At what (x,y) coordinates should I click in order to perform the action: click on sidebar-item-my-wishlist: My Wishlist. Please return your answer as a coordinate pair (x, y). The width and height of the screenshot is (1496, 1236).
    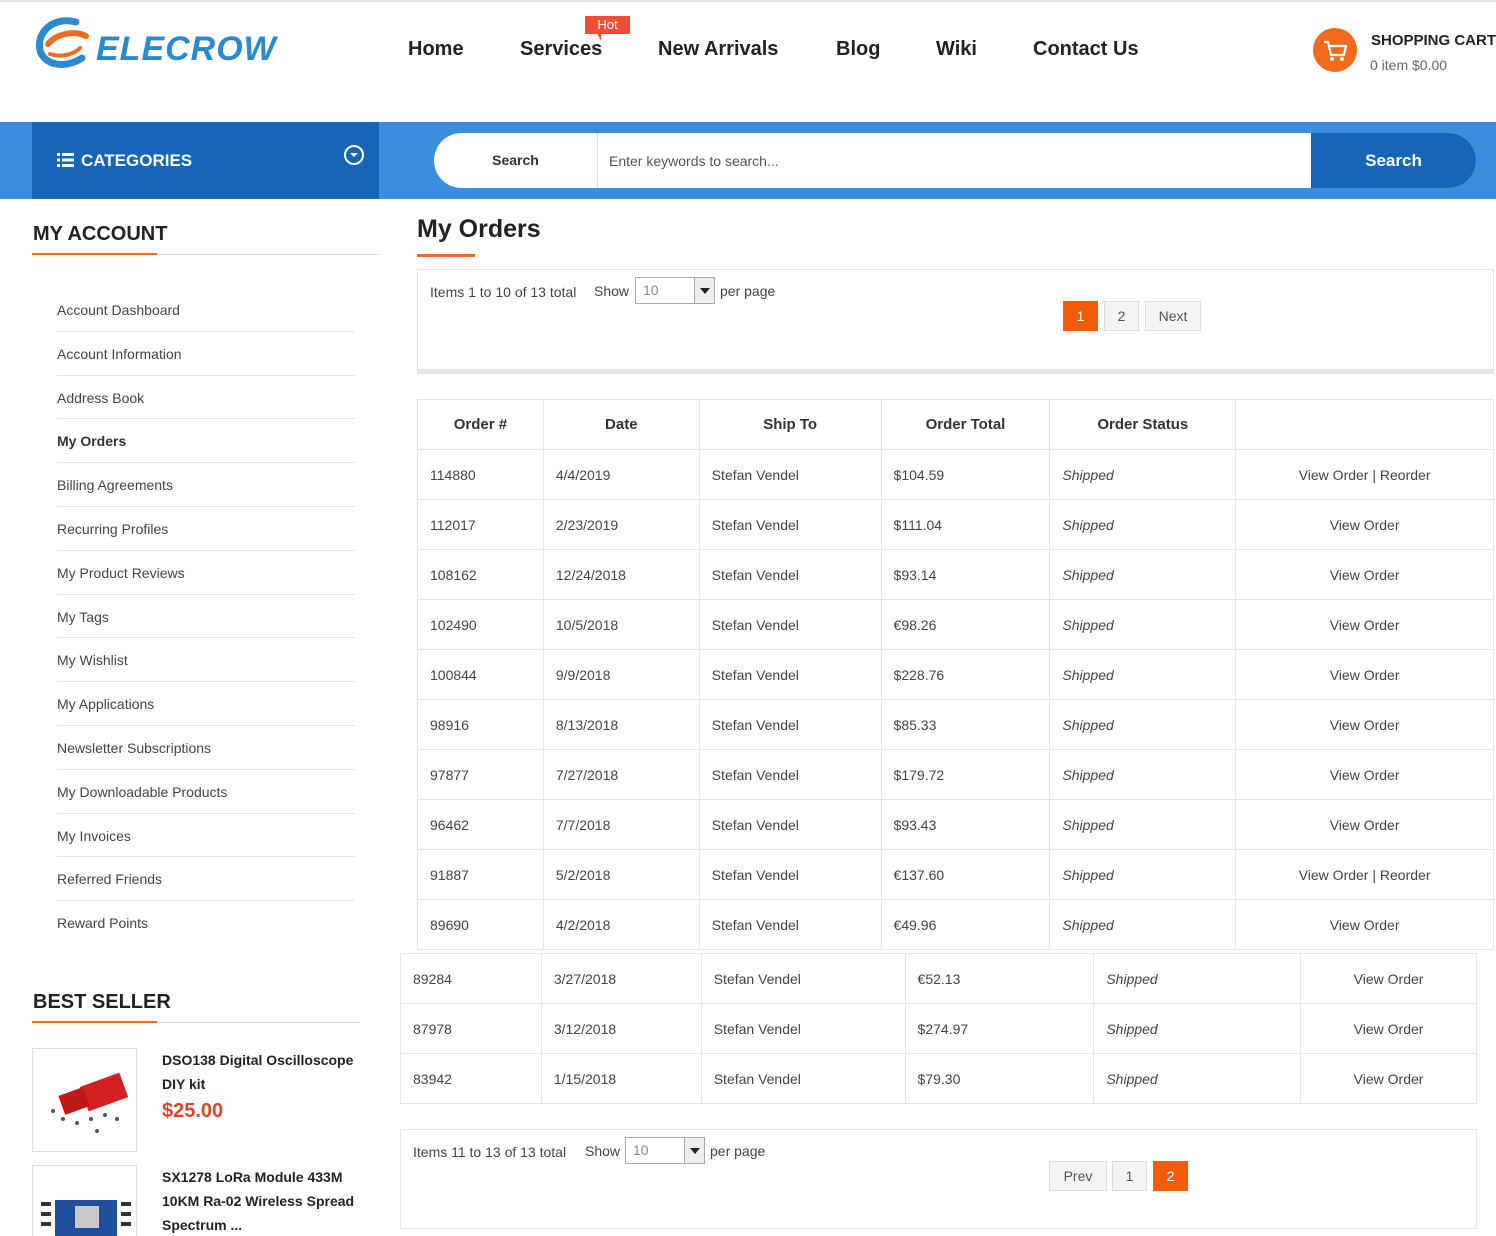
    Looking at the image, I should click on (206, 660).